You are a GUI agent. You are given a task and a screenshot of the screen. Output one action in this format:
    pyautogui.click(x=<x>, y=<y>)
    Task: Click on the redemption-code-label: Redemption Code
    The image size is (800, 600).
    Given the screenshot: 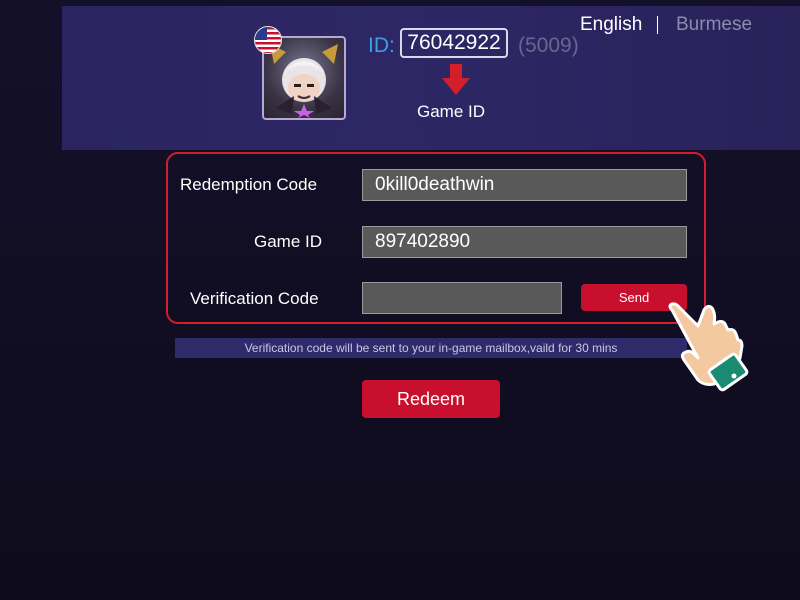 What is the action you would take?
    pyautogui.click(x=249, y=184)
    